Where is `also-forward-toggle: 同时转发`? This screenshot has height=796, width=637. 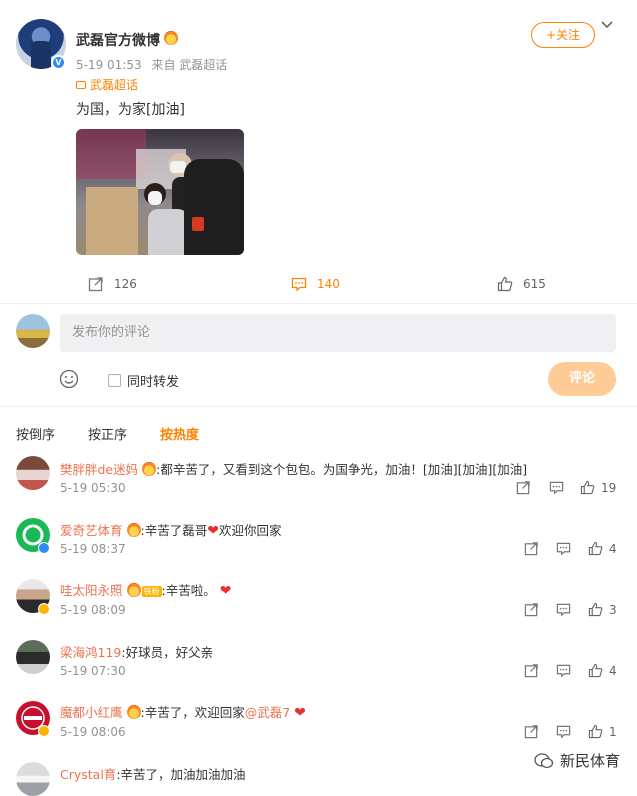 also-forward-toggle: 同时转发 is located at coordinates (143, 380).